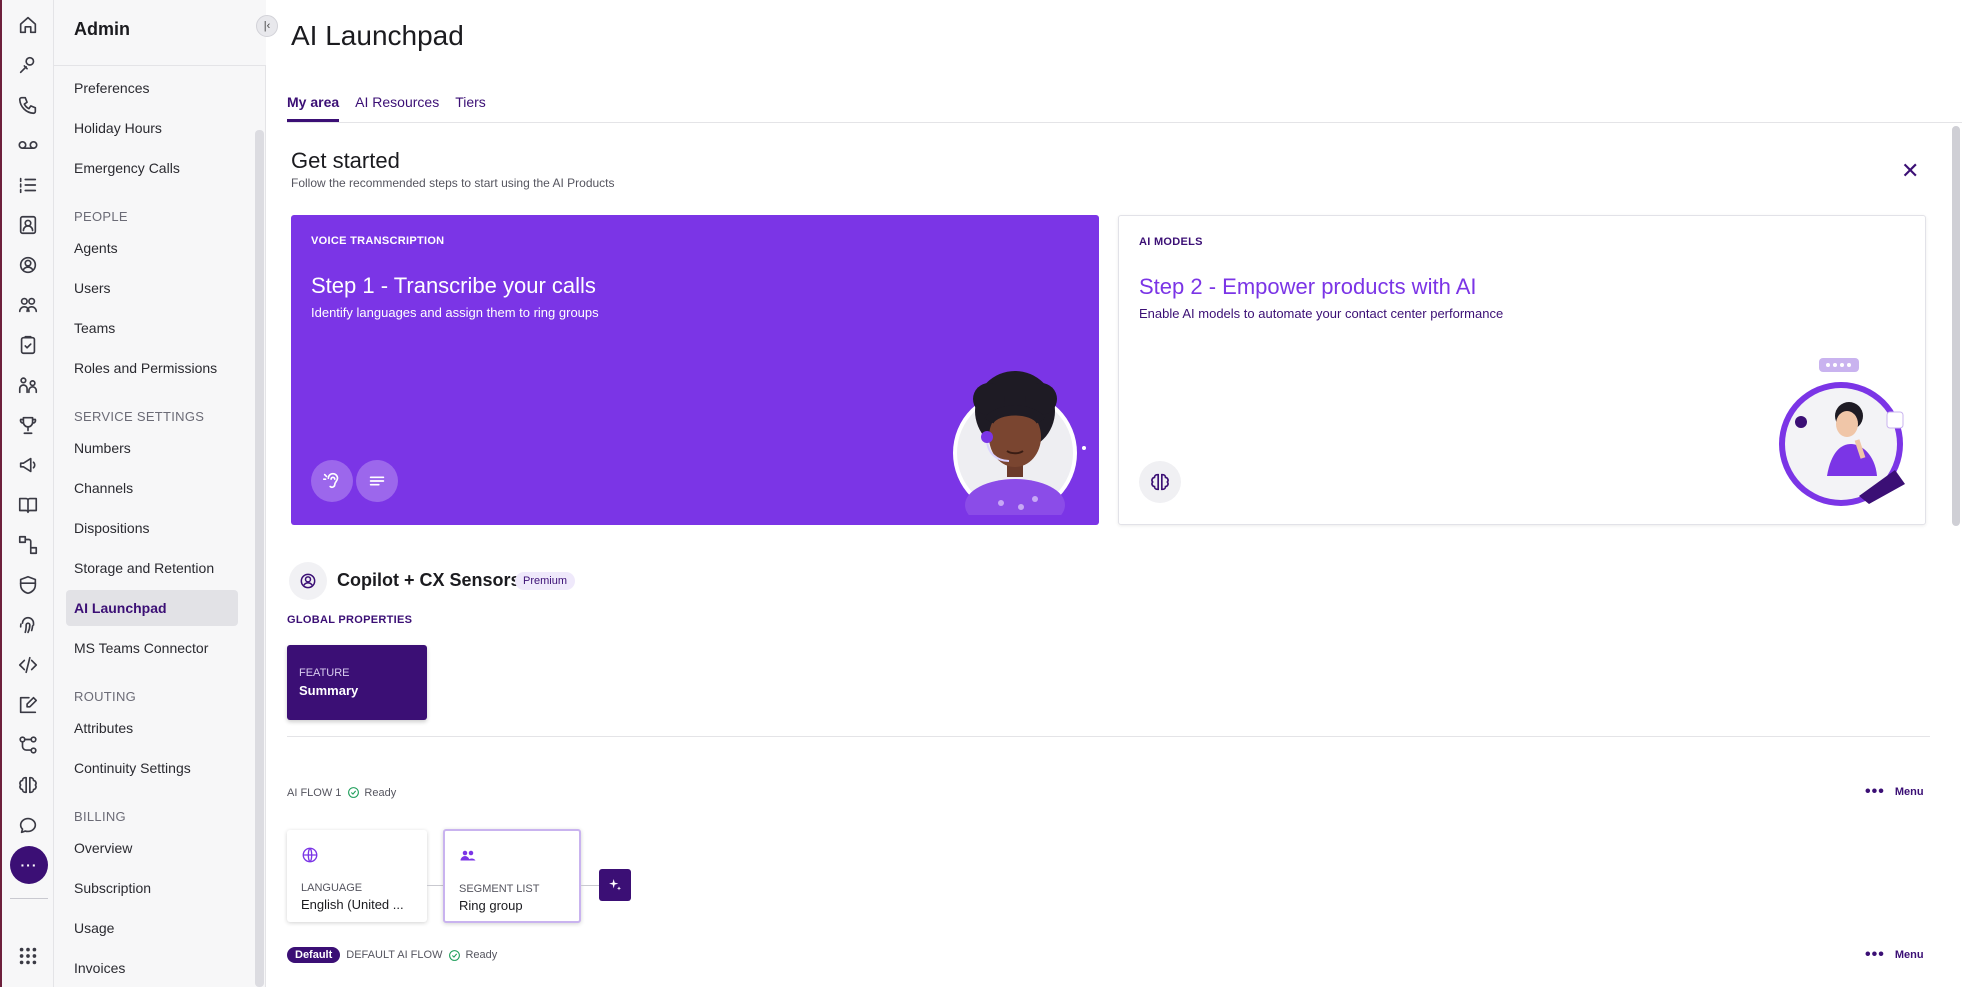 The width and height of the screenshot is (1962, 987). I want to click on nav-item-ms-teams-connector: MS Teams Connector, so click(152, 648).